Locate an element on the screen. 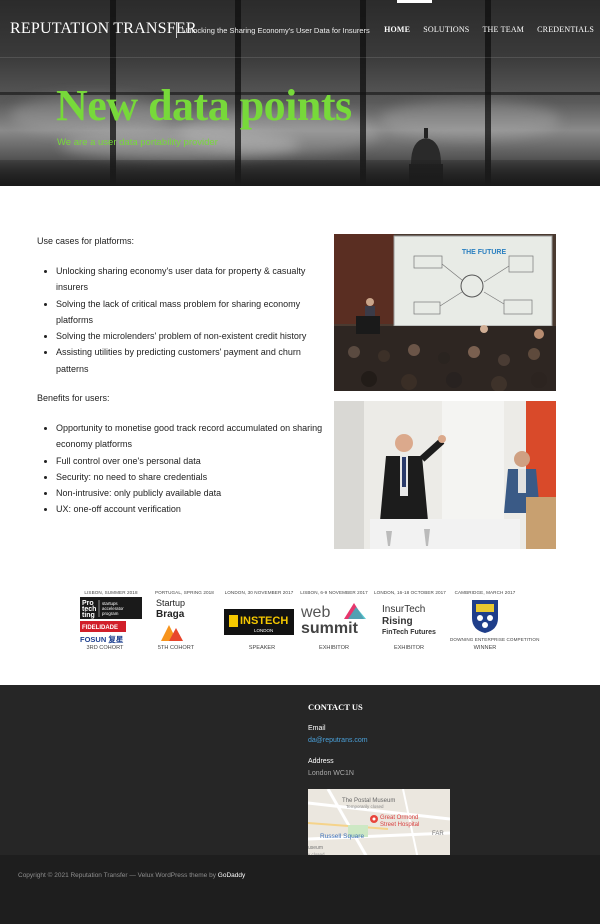 This screenshot has height=924, width=600. speakers-photo is located at coordinates (445, 475).